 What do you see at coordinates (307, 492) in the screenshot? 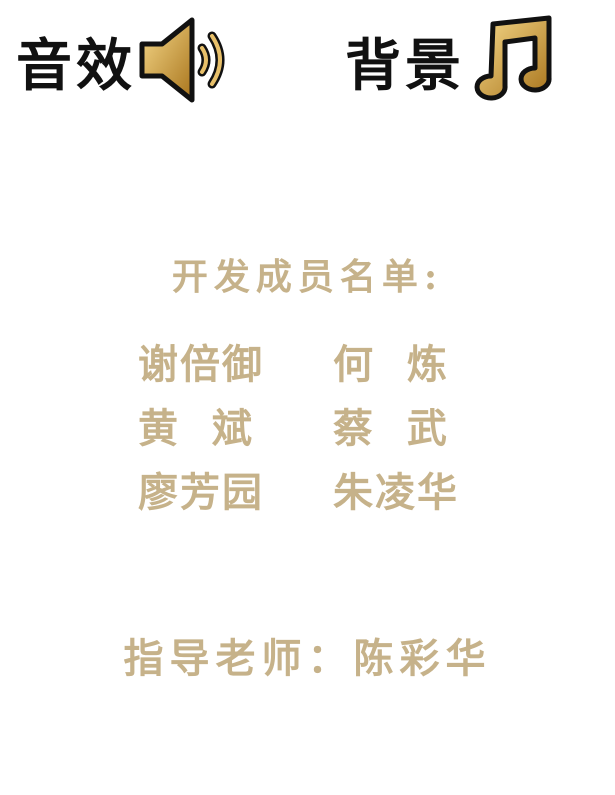
I see `name-row: 廖芳园 朱凌华` at bounding box center [307, 492].